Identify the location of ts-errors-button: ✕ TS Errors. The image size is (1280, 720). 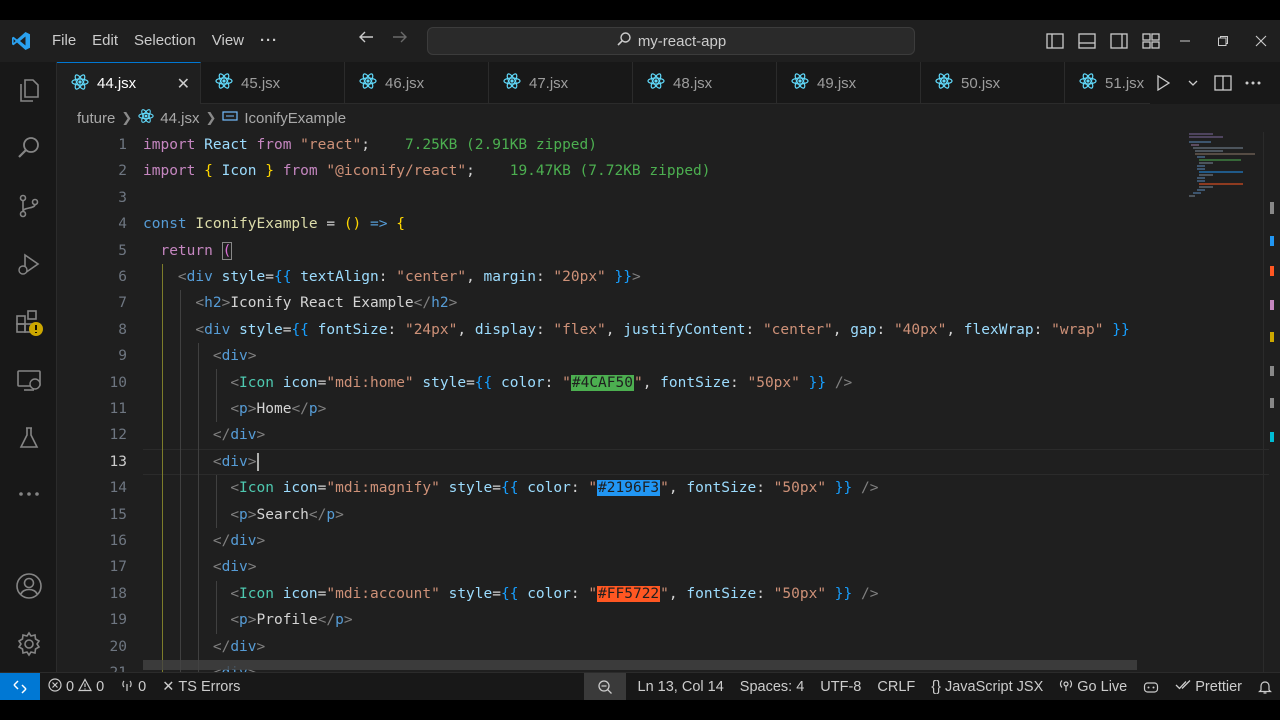
(201, 687).